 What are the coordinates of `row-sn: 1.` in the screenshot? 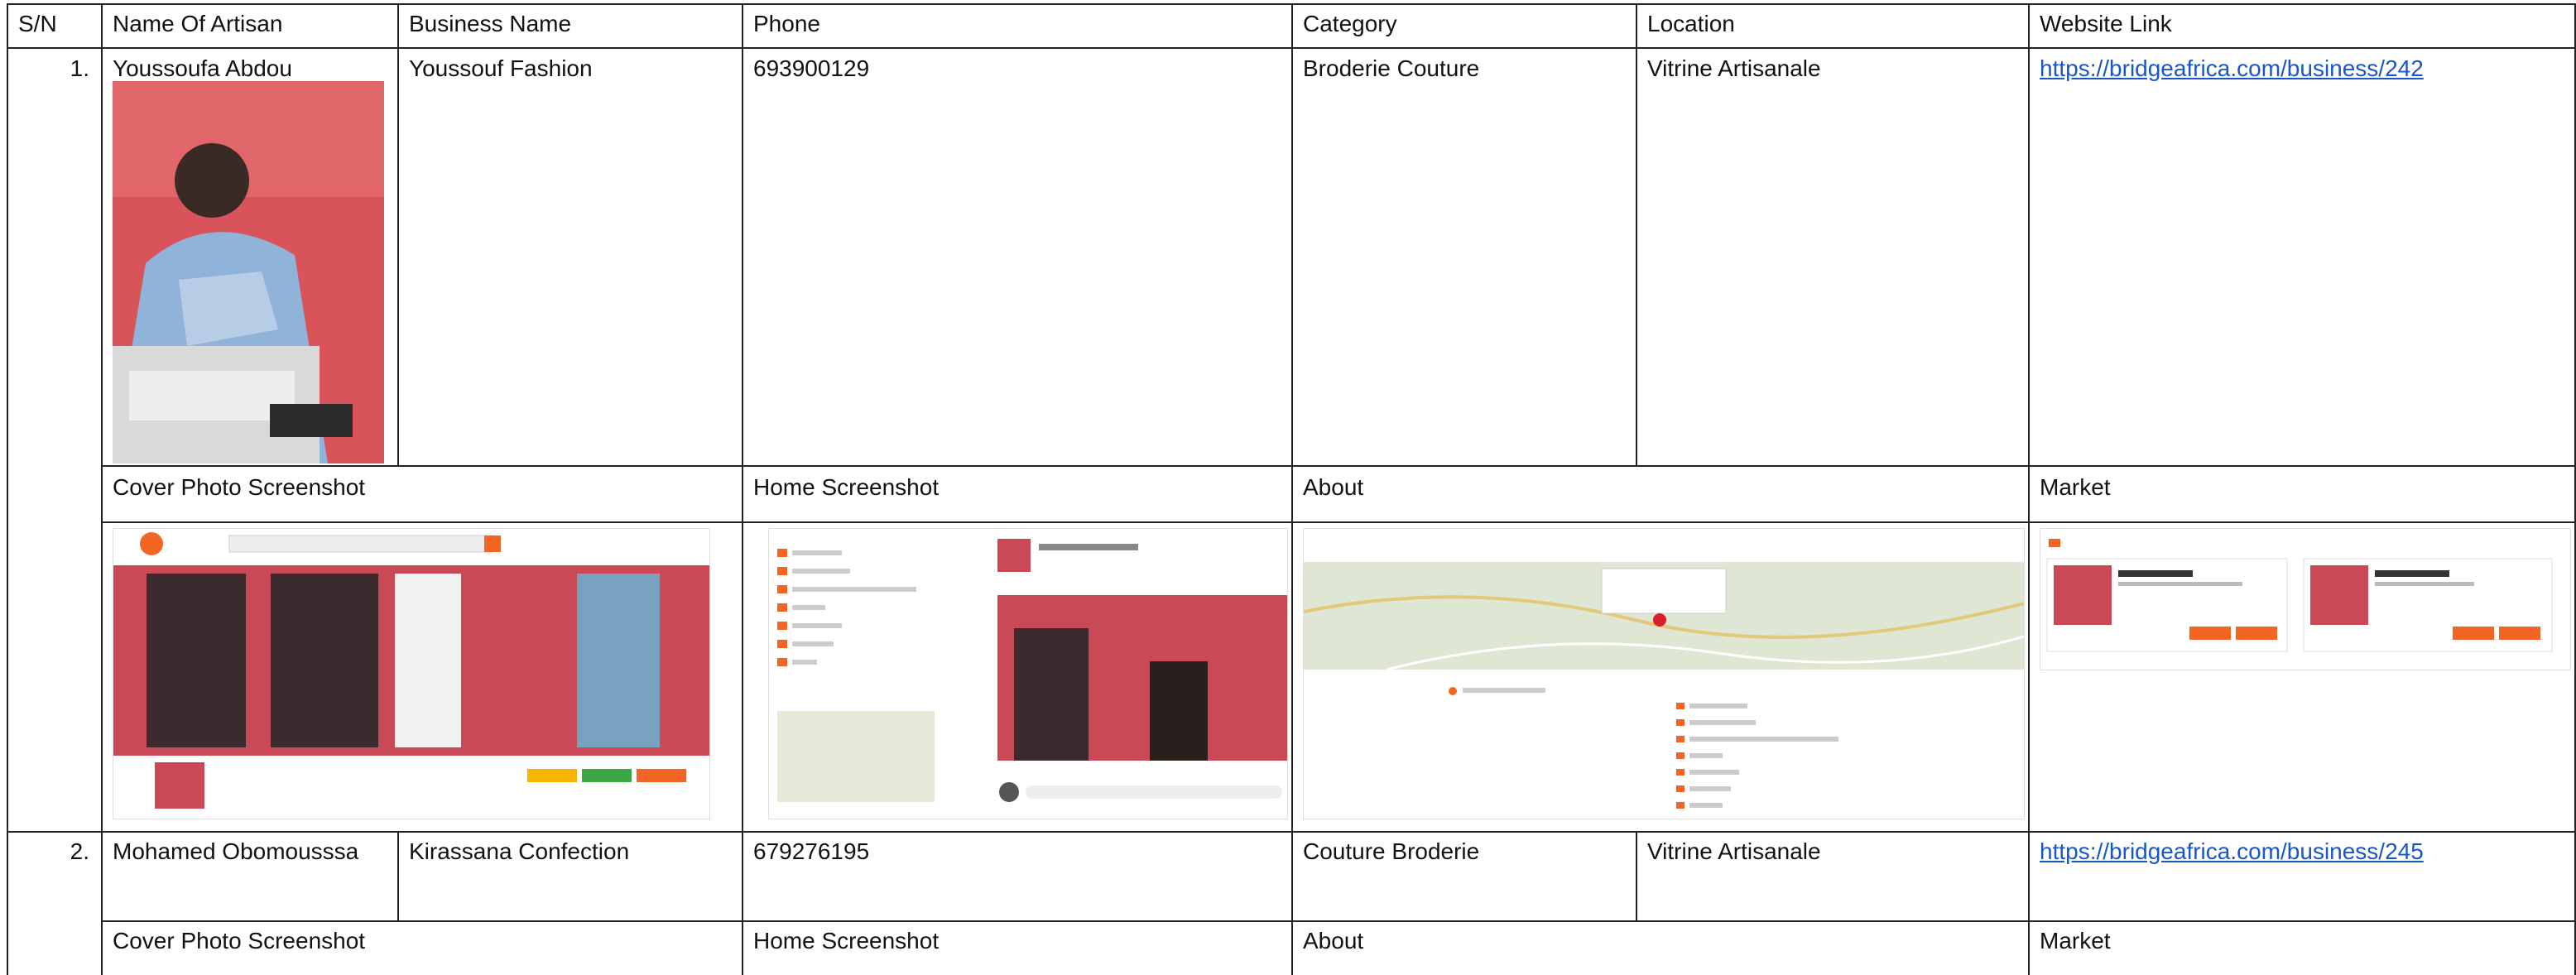 It's located at (79, 68).